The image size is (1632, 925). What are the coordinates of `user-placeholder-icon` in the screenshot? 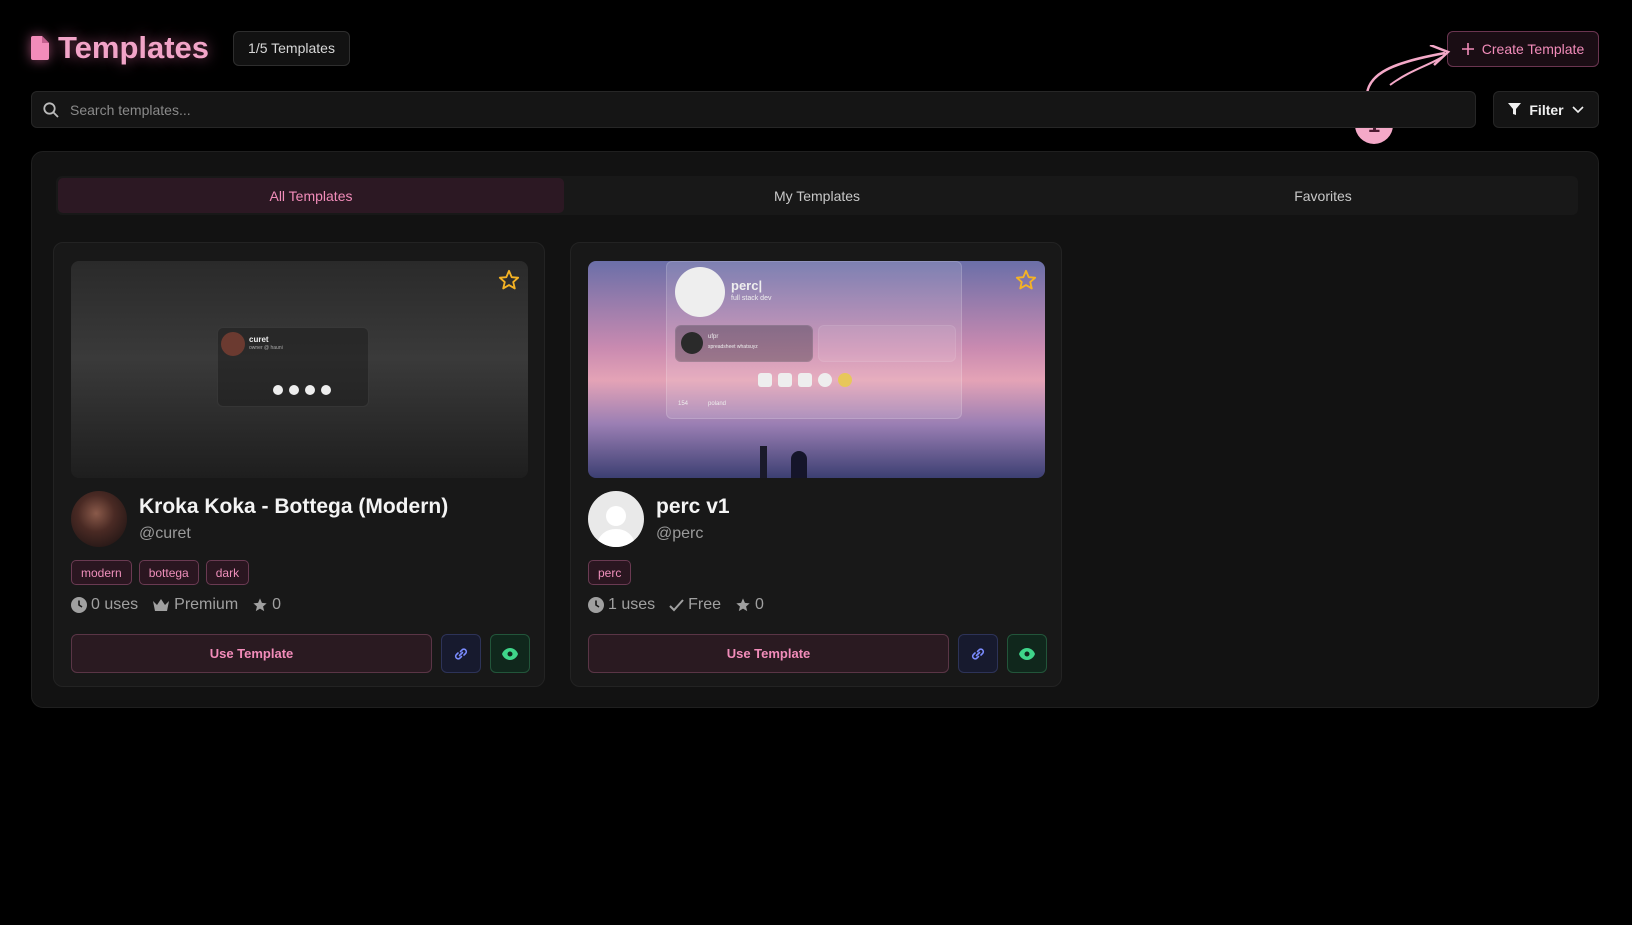 It's located at (616, 526).